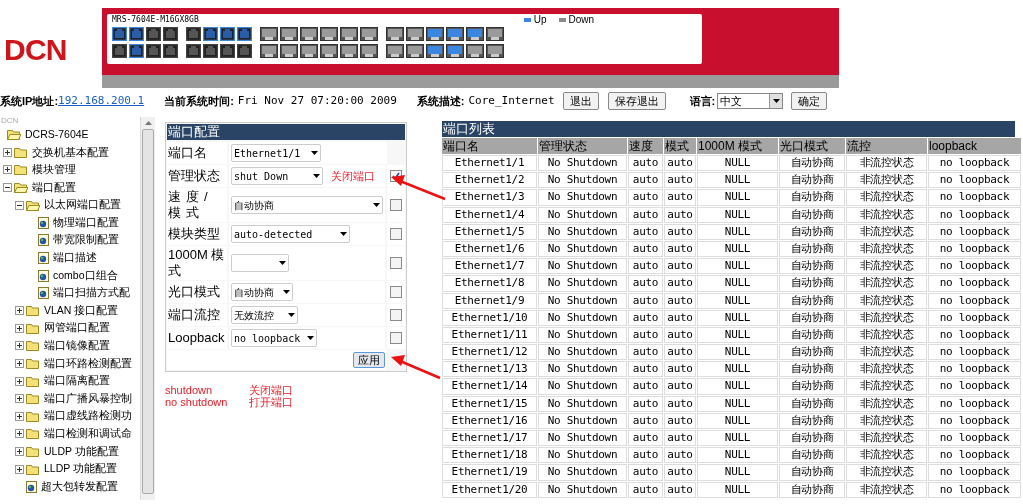  I want to click on folder-icon, so click(33, 399).